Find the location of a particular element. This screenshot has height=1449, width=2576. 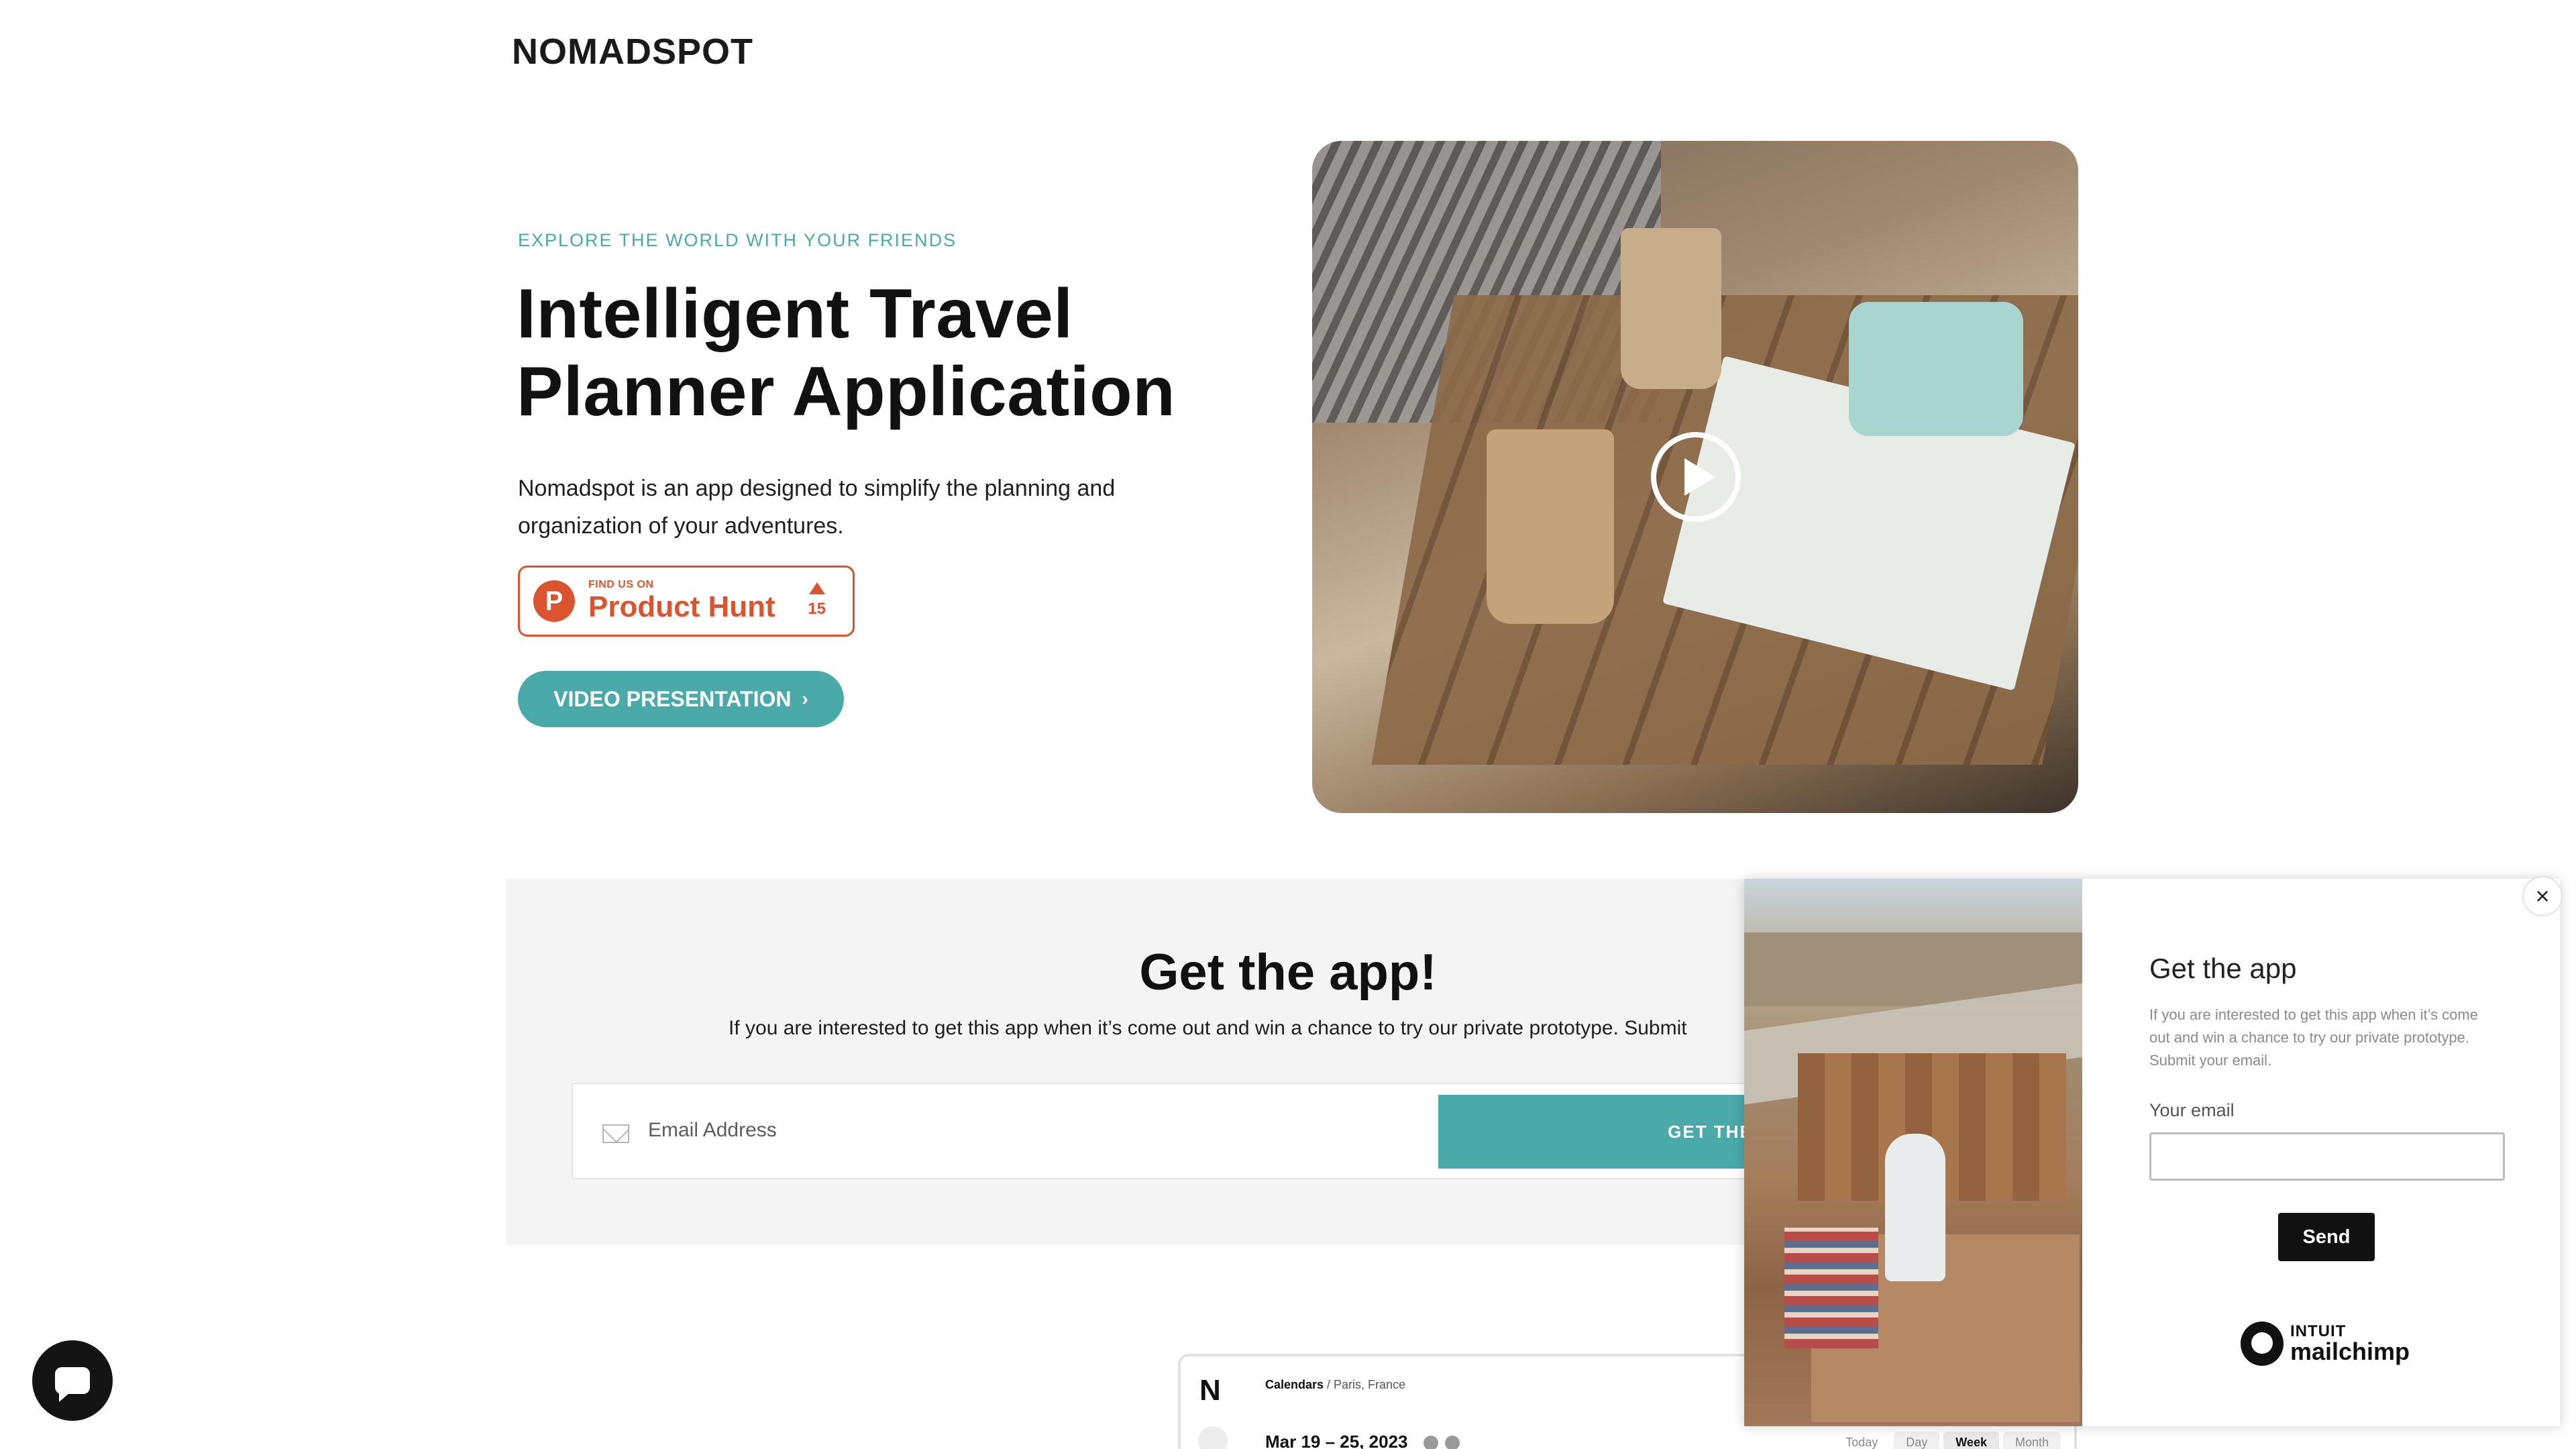

date-navigation is located at coordinates (1442, 1442).